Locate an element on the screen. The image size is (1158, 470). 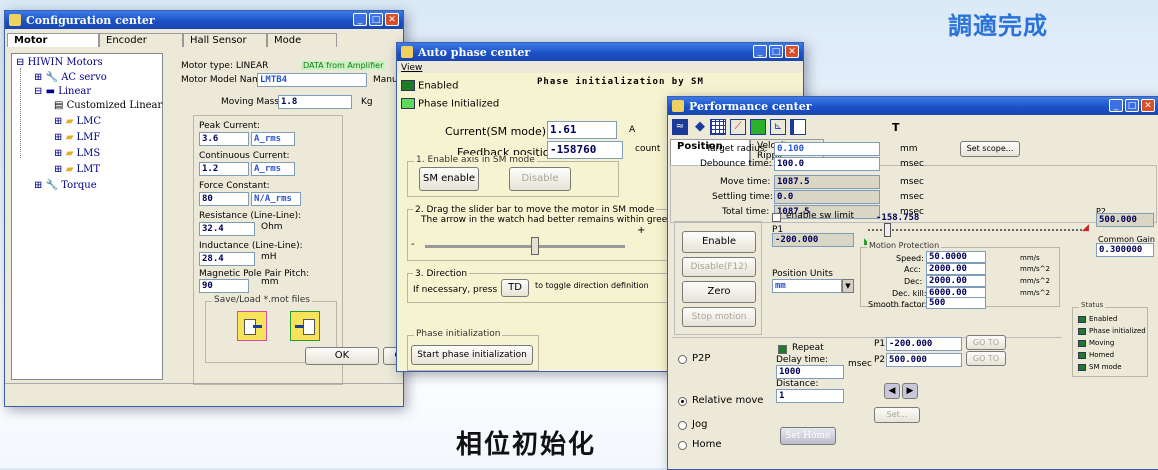
home-button: Set Home is located at coordinates (808, 436).